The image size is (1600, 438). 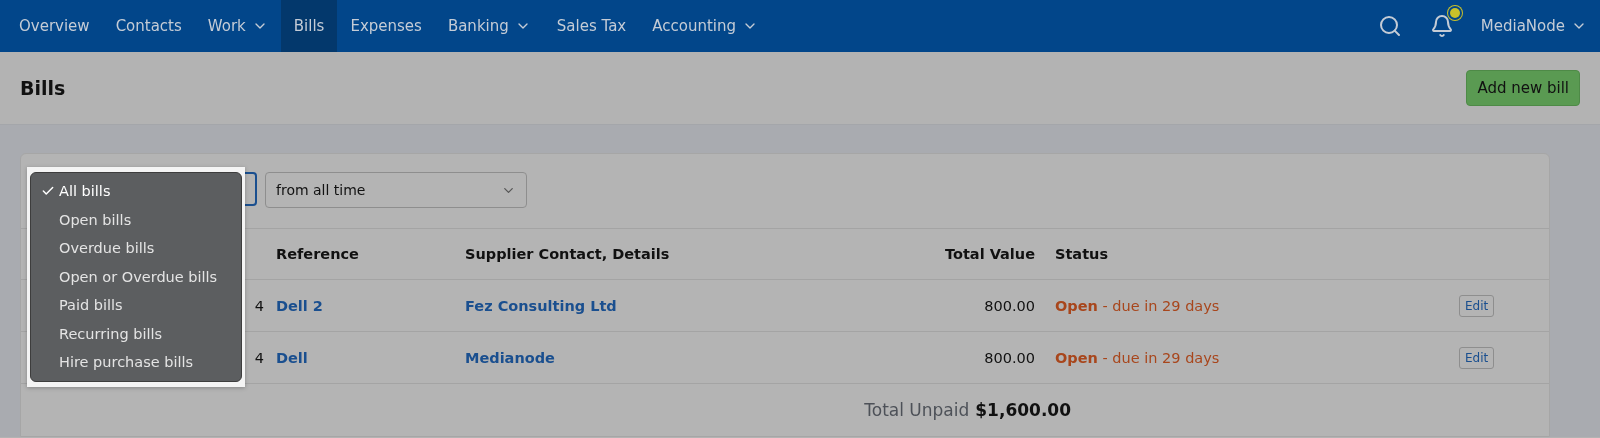 I want to click on column-header: Supplier Contact, Details, so click(x=567, y=254).